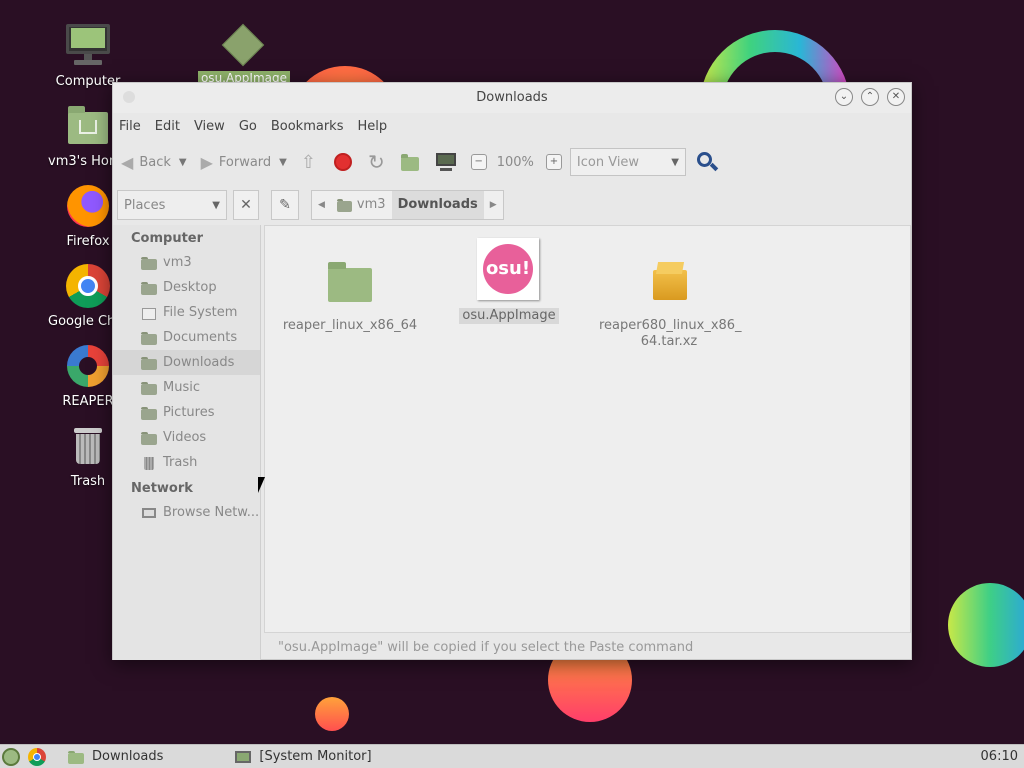 The height and width of the screenshot is (768, 1024). I want to click on sidebar-header-computer: Computer, so click(167, 238).